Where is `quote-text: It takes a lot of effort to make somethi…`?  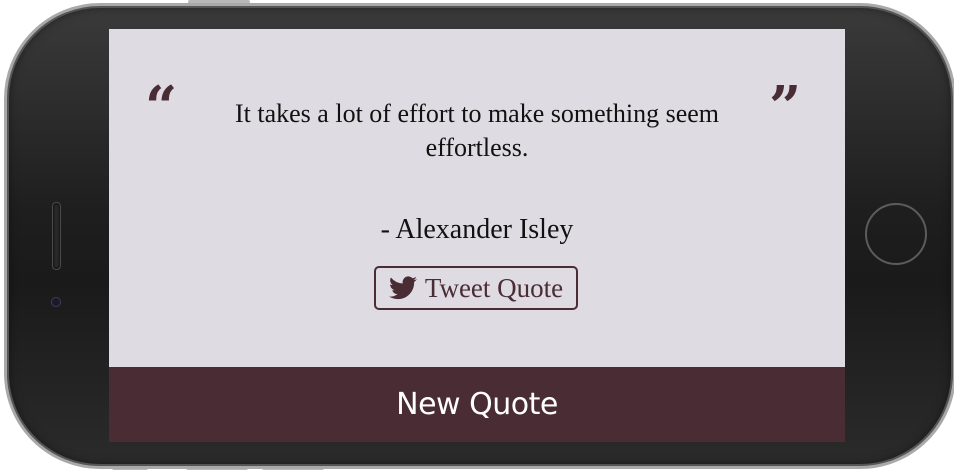 quote-text: It takes a lot of effort to make somethi… is located at coordinates (477, 130).